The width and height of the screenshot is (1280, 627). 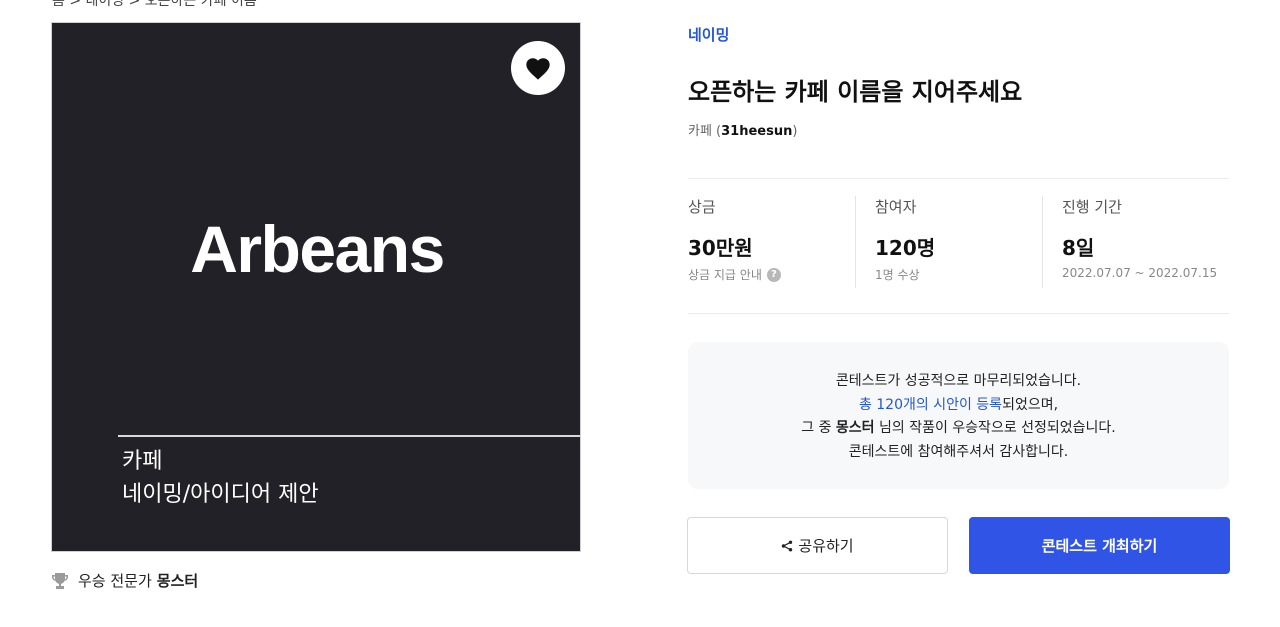 What do you see at coordinates (855, 428) in the screenshot?
I see `notice-winner-name: 몽스터` at bounding box center [855, 428].